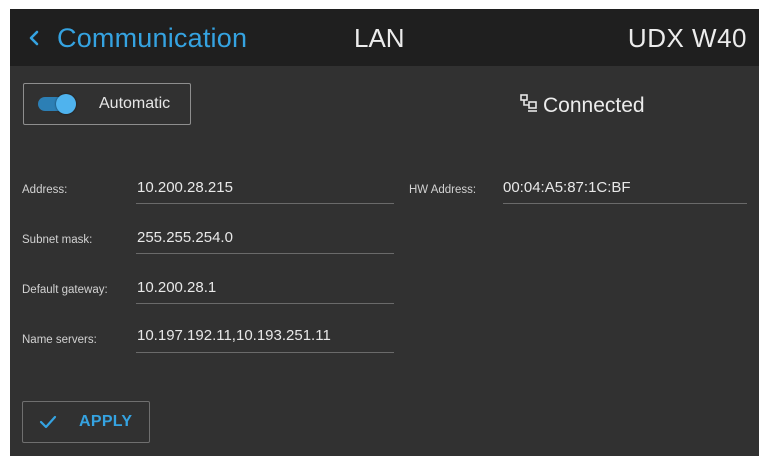  Describe the element at coordinates (625, 203) in the screenshot. I see `hw-address-underline` at that location.